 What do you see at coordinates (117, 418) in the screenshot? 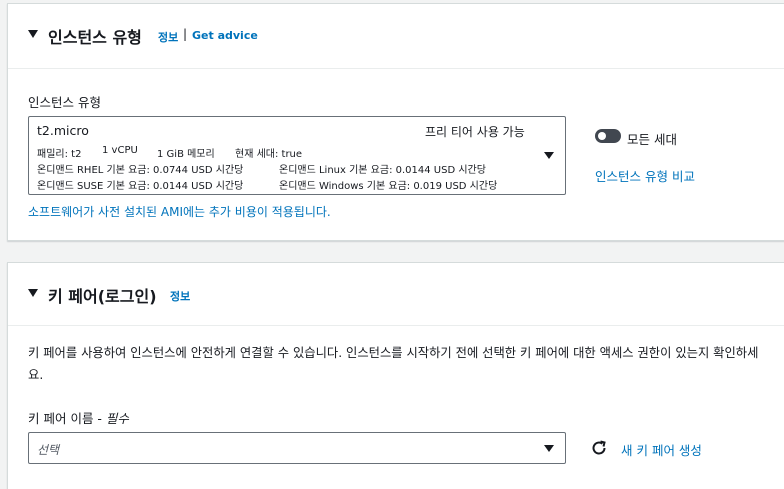
I see `required-marker: 필수` at bounding box center [117, 418].